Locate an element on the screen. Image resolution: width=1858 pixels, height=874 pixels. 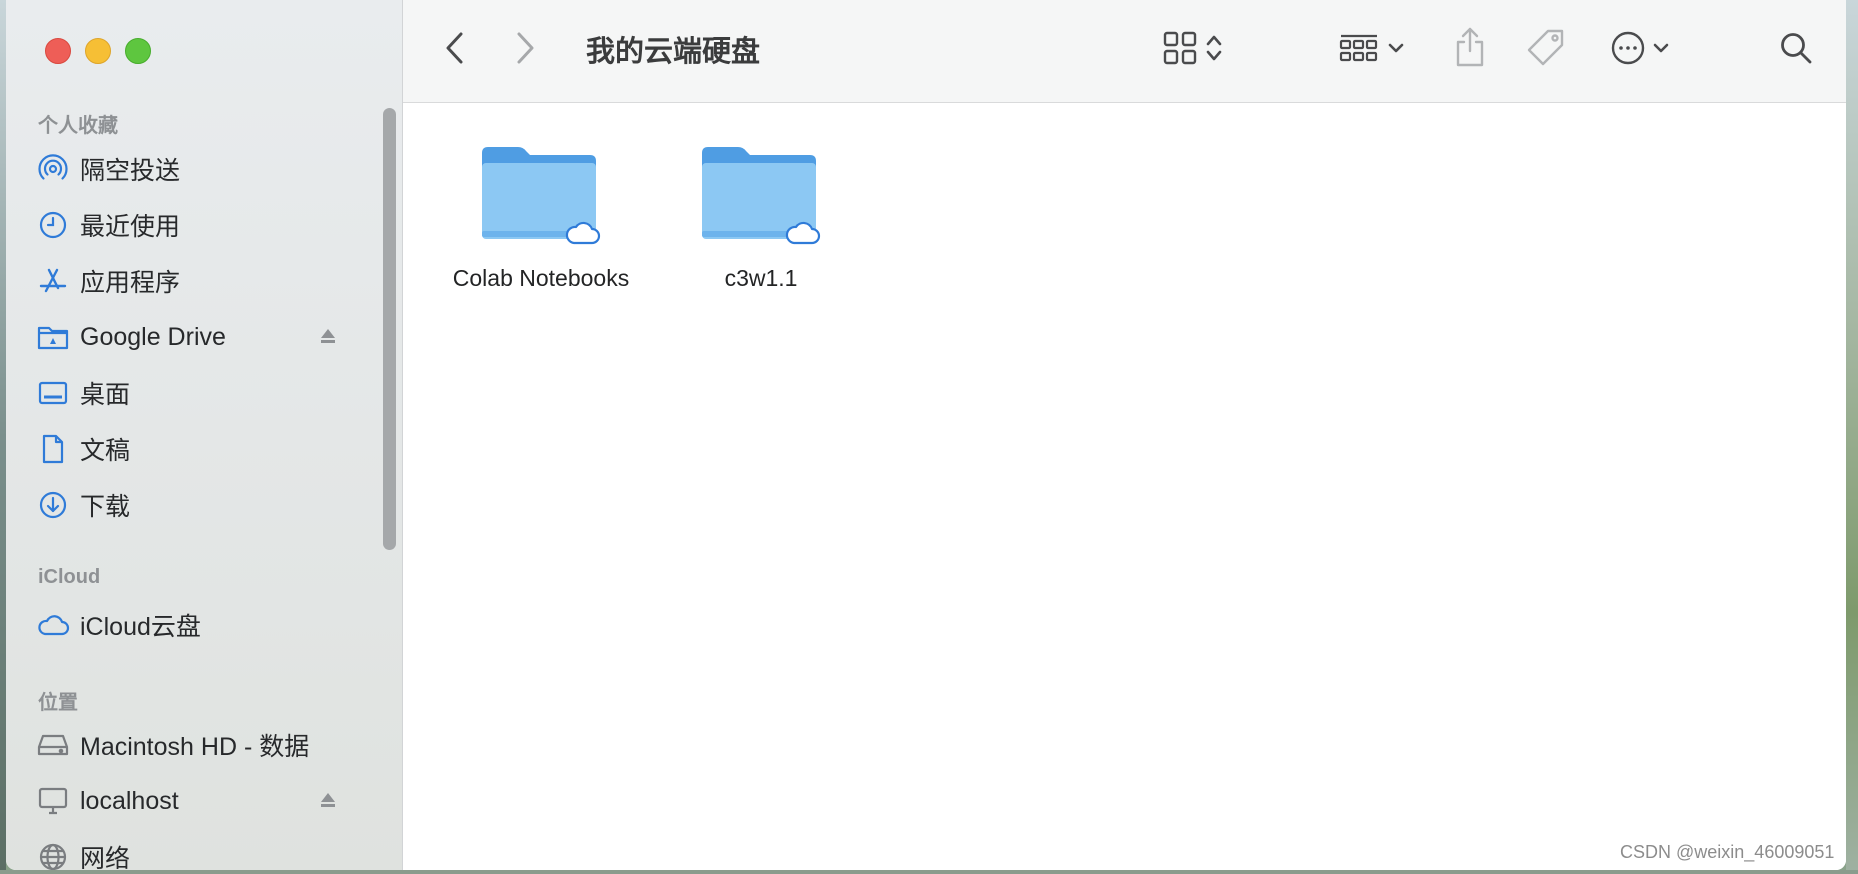
sidebar-item-label: localhost is located at coordinates (129, 800).